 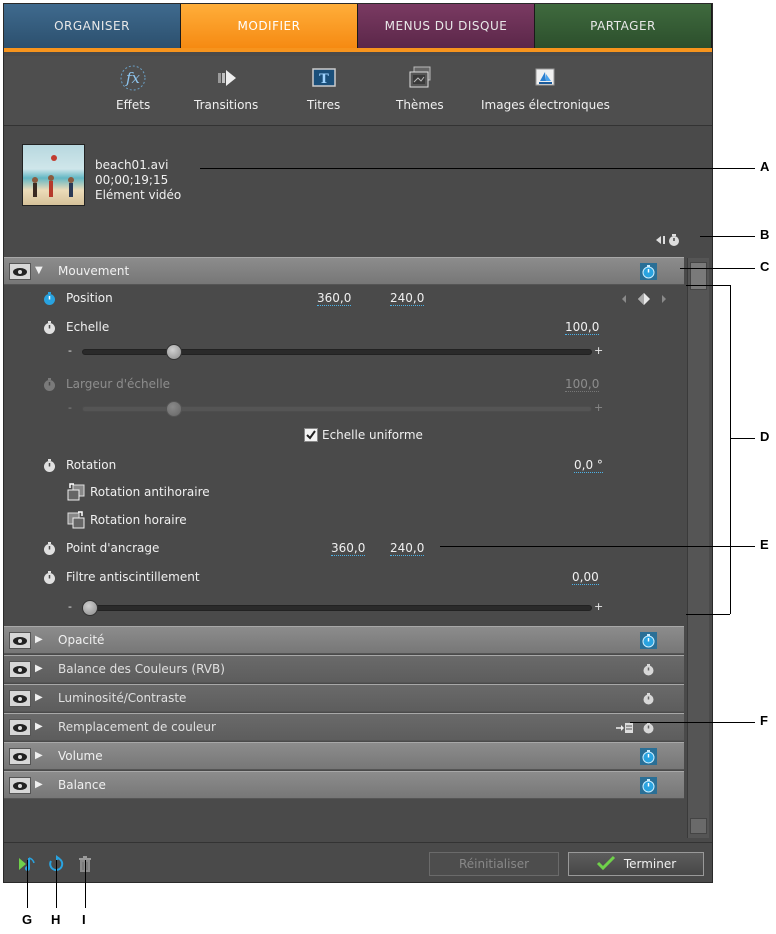 I want to click on scale-value: 100,0, so click(x=582, y=327).